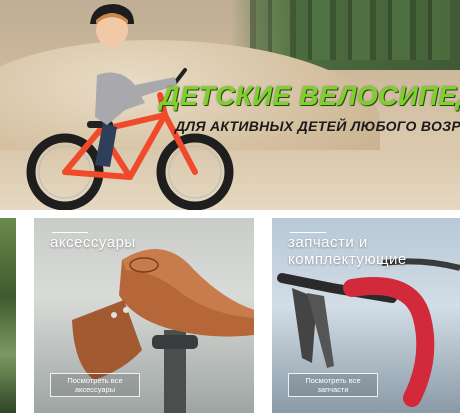  I want to click on hero-subtitle: ДЛЯ АКТИВНЫХ ДЕТЕЙ ЛЮБОГО ВОЗРАСТА, so click(317, 126).